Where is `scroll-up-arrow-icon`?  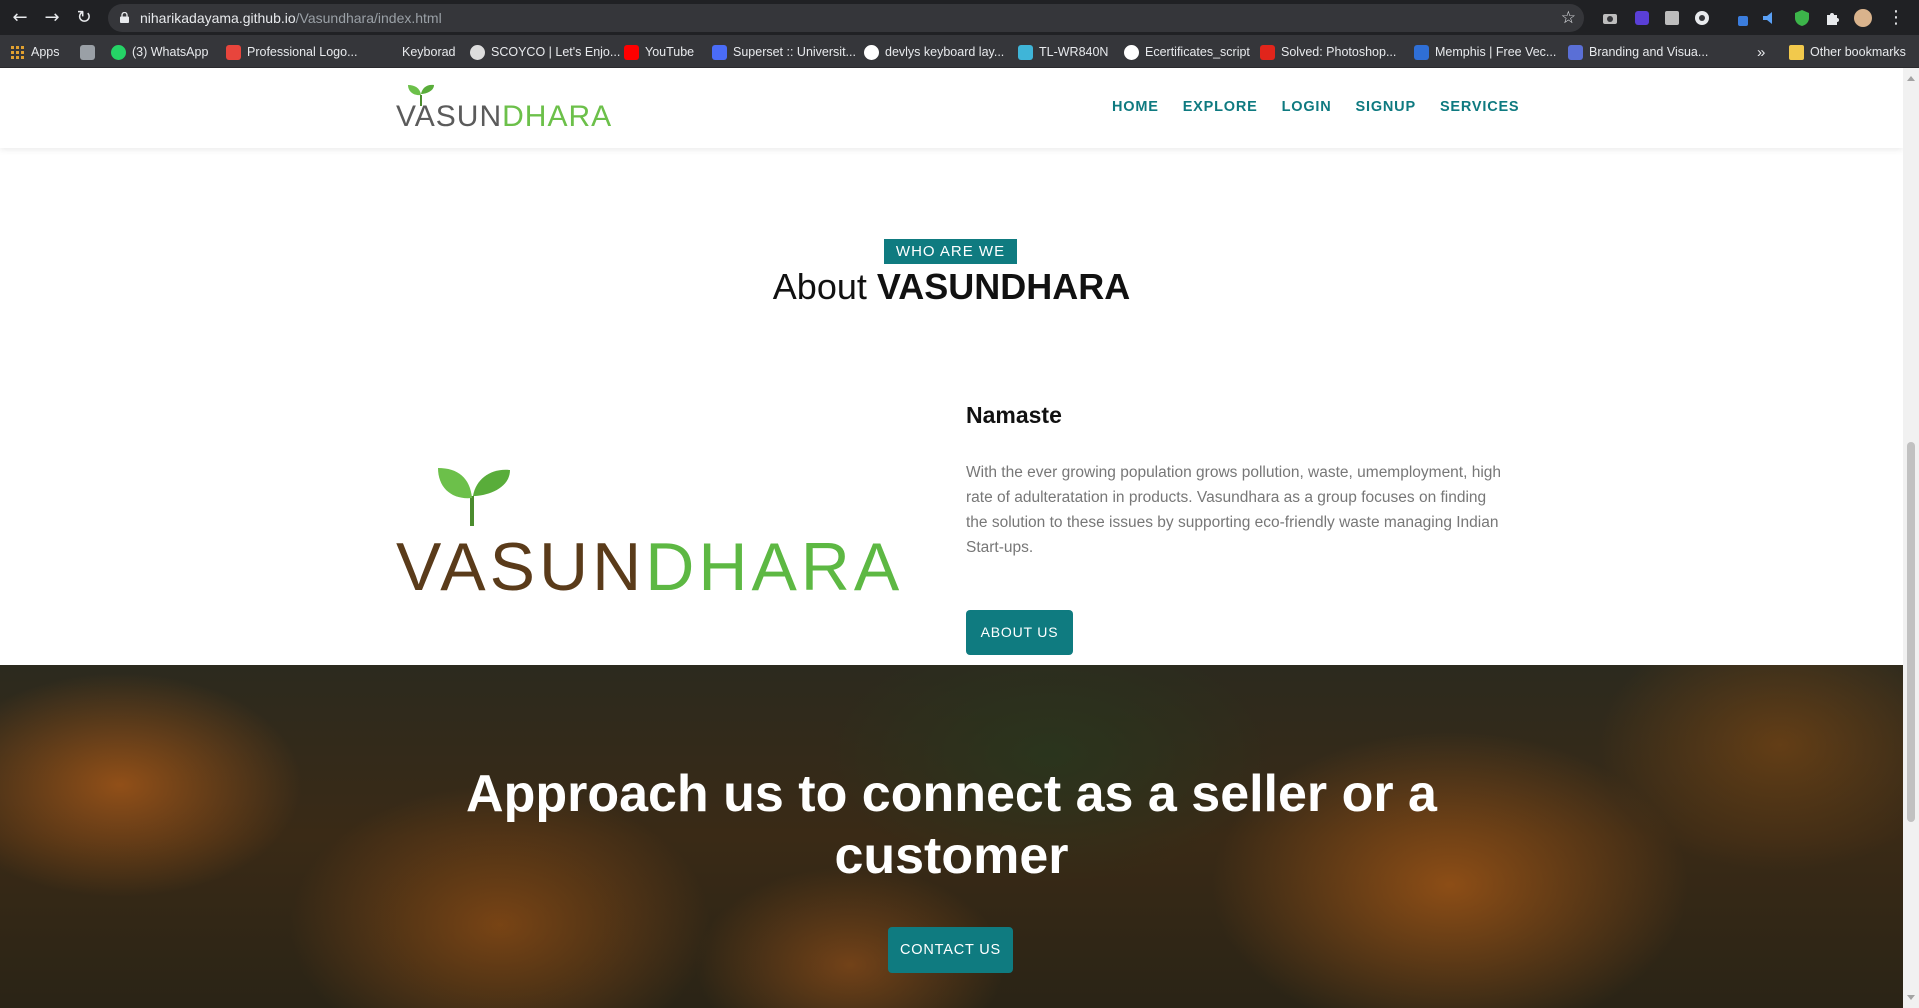
scroll-up-arrow-icon is located at coordinates (1911, 78).